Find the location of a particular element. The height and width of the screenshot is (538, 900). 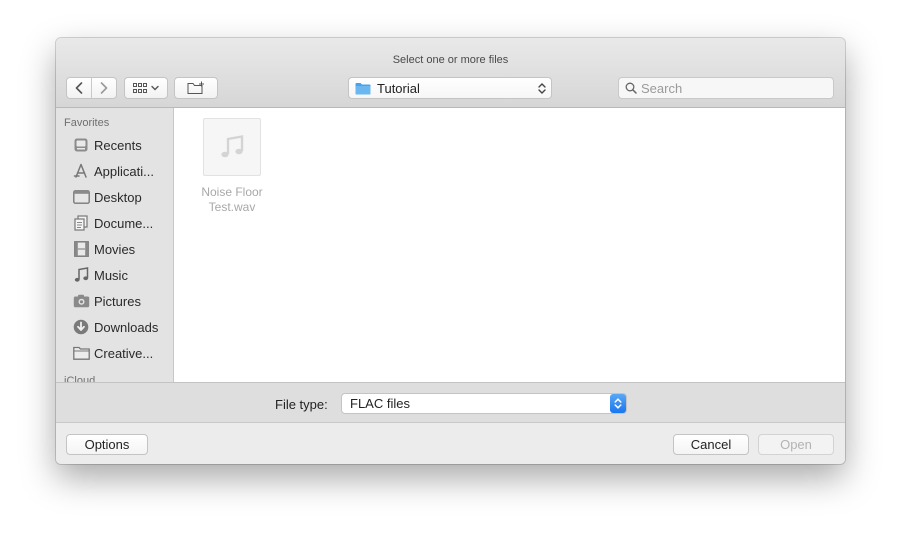

file-name-line: Test.wav is located at coordinates (232, 207).